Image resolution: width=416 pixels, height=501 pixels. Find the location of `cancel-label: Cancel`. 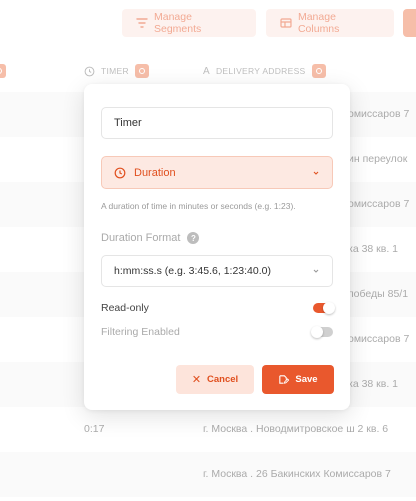

cancel-label: Cancel is located at coordinates (223, 379).